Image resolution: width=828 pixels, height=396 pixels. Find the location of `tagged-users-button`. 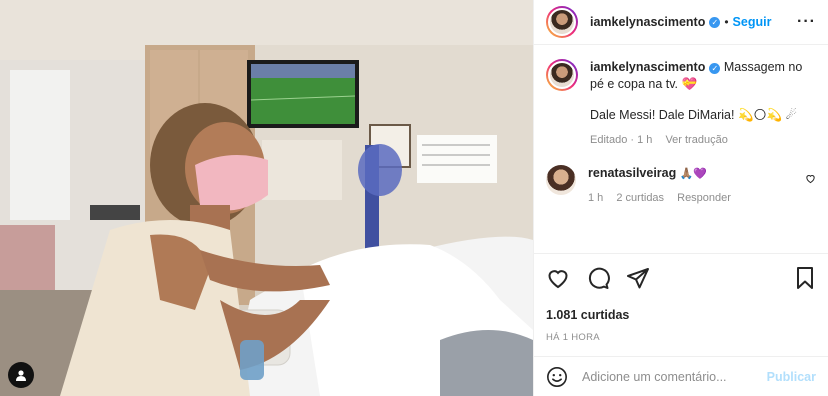

tagged-users-button is located at coordinates (21, 375).